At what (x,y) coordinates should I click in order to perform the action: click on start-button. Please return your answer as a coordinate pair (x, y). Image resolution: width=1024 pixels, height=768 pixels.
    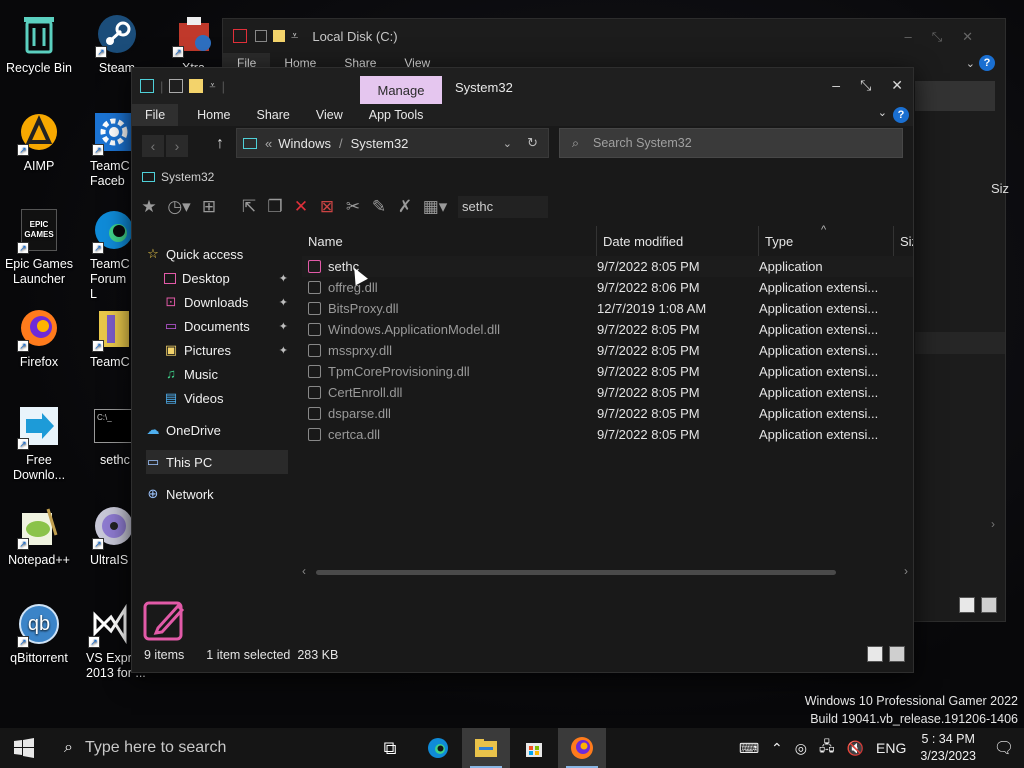
    Looking at the image, I should click on (24, 748).